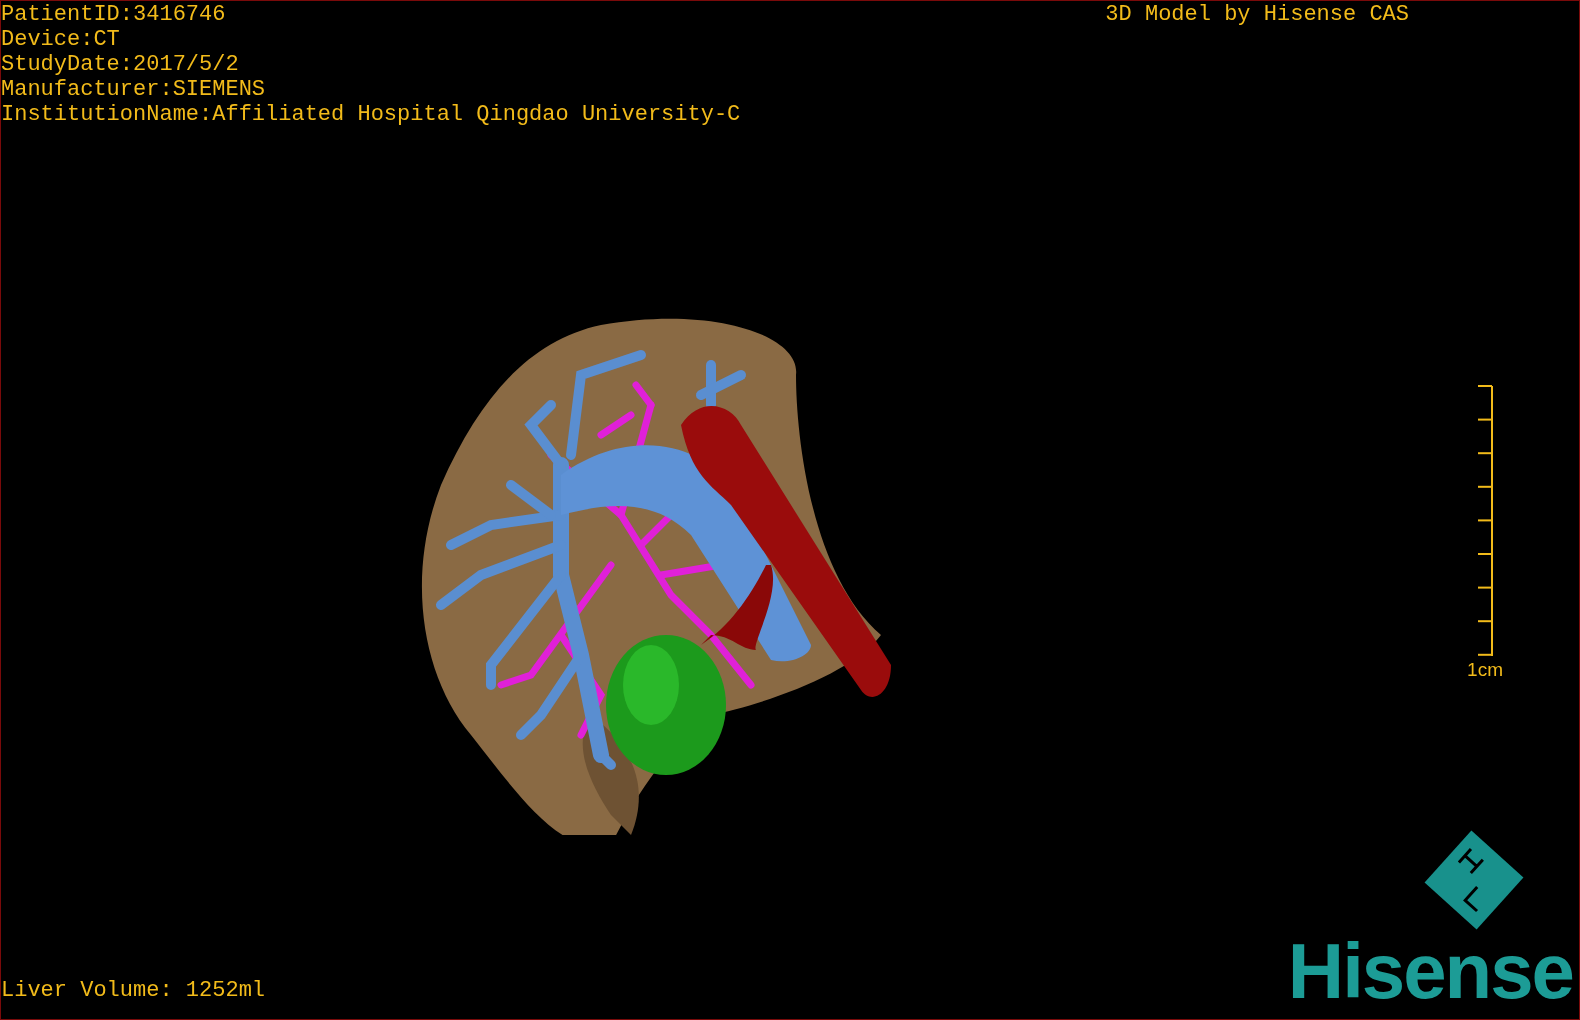 This screenshot has width=1580, height=1020. What do you see at coordinates (120, 64) in the screenshot?
I see `patient-info-text: StudyDate:2017/5/2` at bounding box center [120, 64].